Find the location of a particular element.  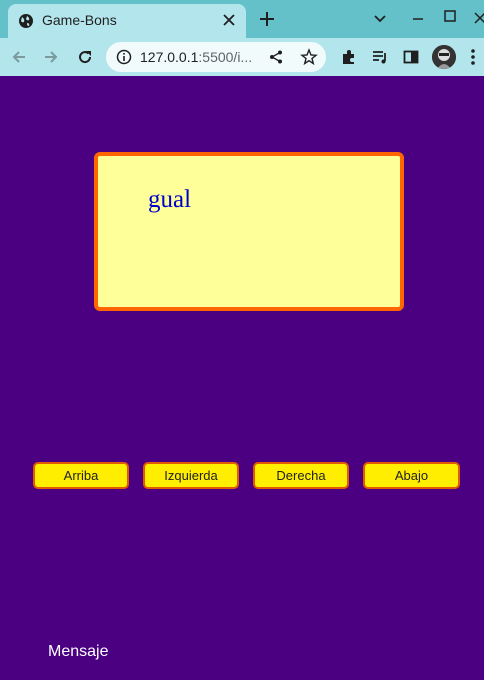

left-button: Izquierda is located at coordinates (191, 475).